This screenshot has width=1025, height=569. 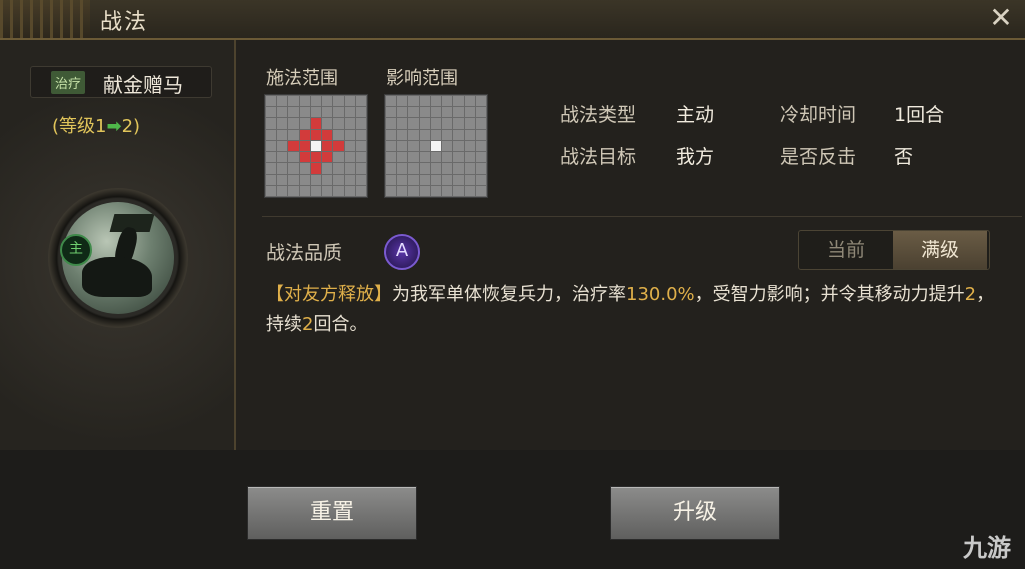 I want to click on close-icon: ✕, so click(x=1001, y=18).